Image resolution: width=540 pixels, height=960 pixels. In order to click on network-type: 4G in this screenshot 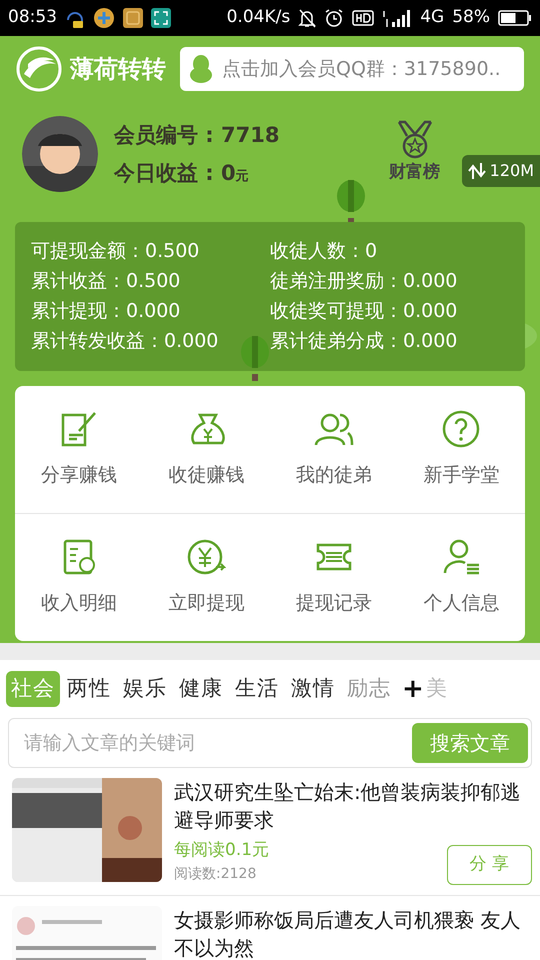, I will do `click(432, 18)`.